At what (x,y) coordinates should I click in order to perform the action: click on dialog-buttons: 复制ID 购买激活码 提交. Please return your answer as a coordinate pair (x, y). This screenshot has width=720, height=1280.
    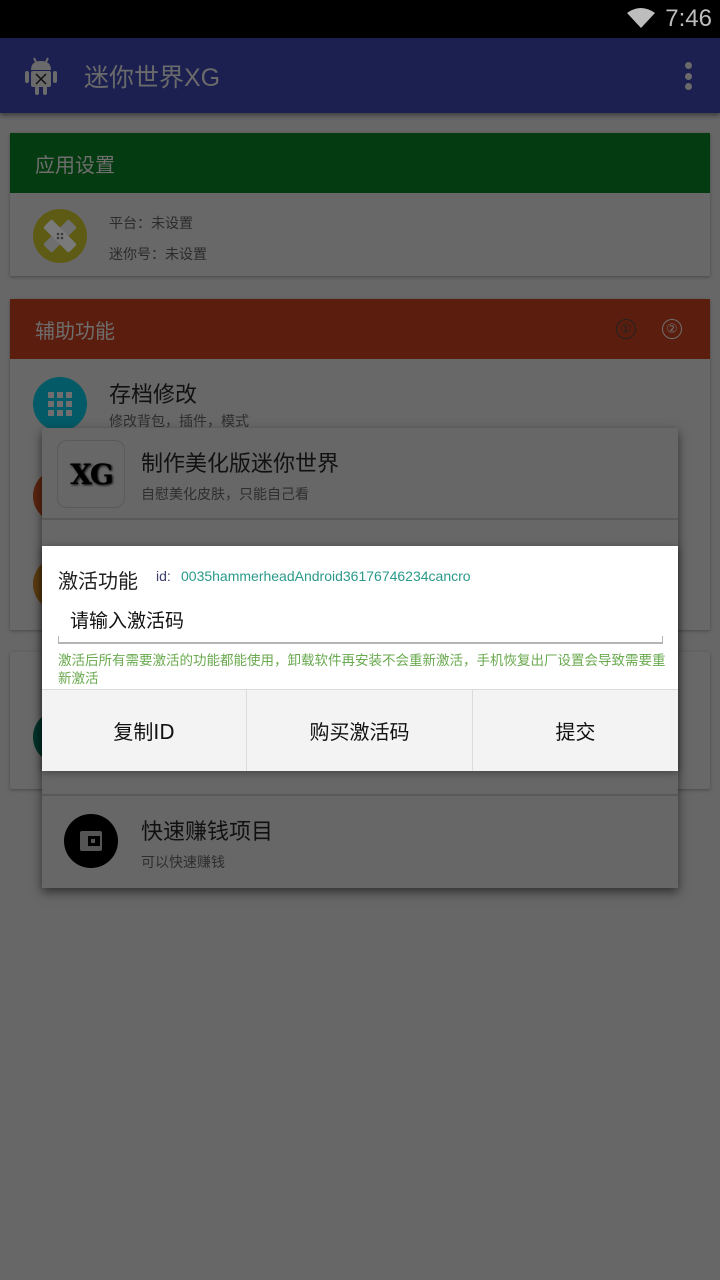
    Looking at the image, I should click on (360, 730).